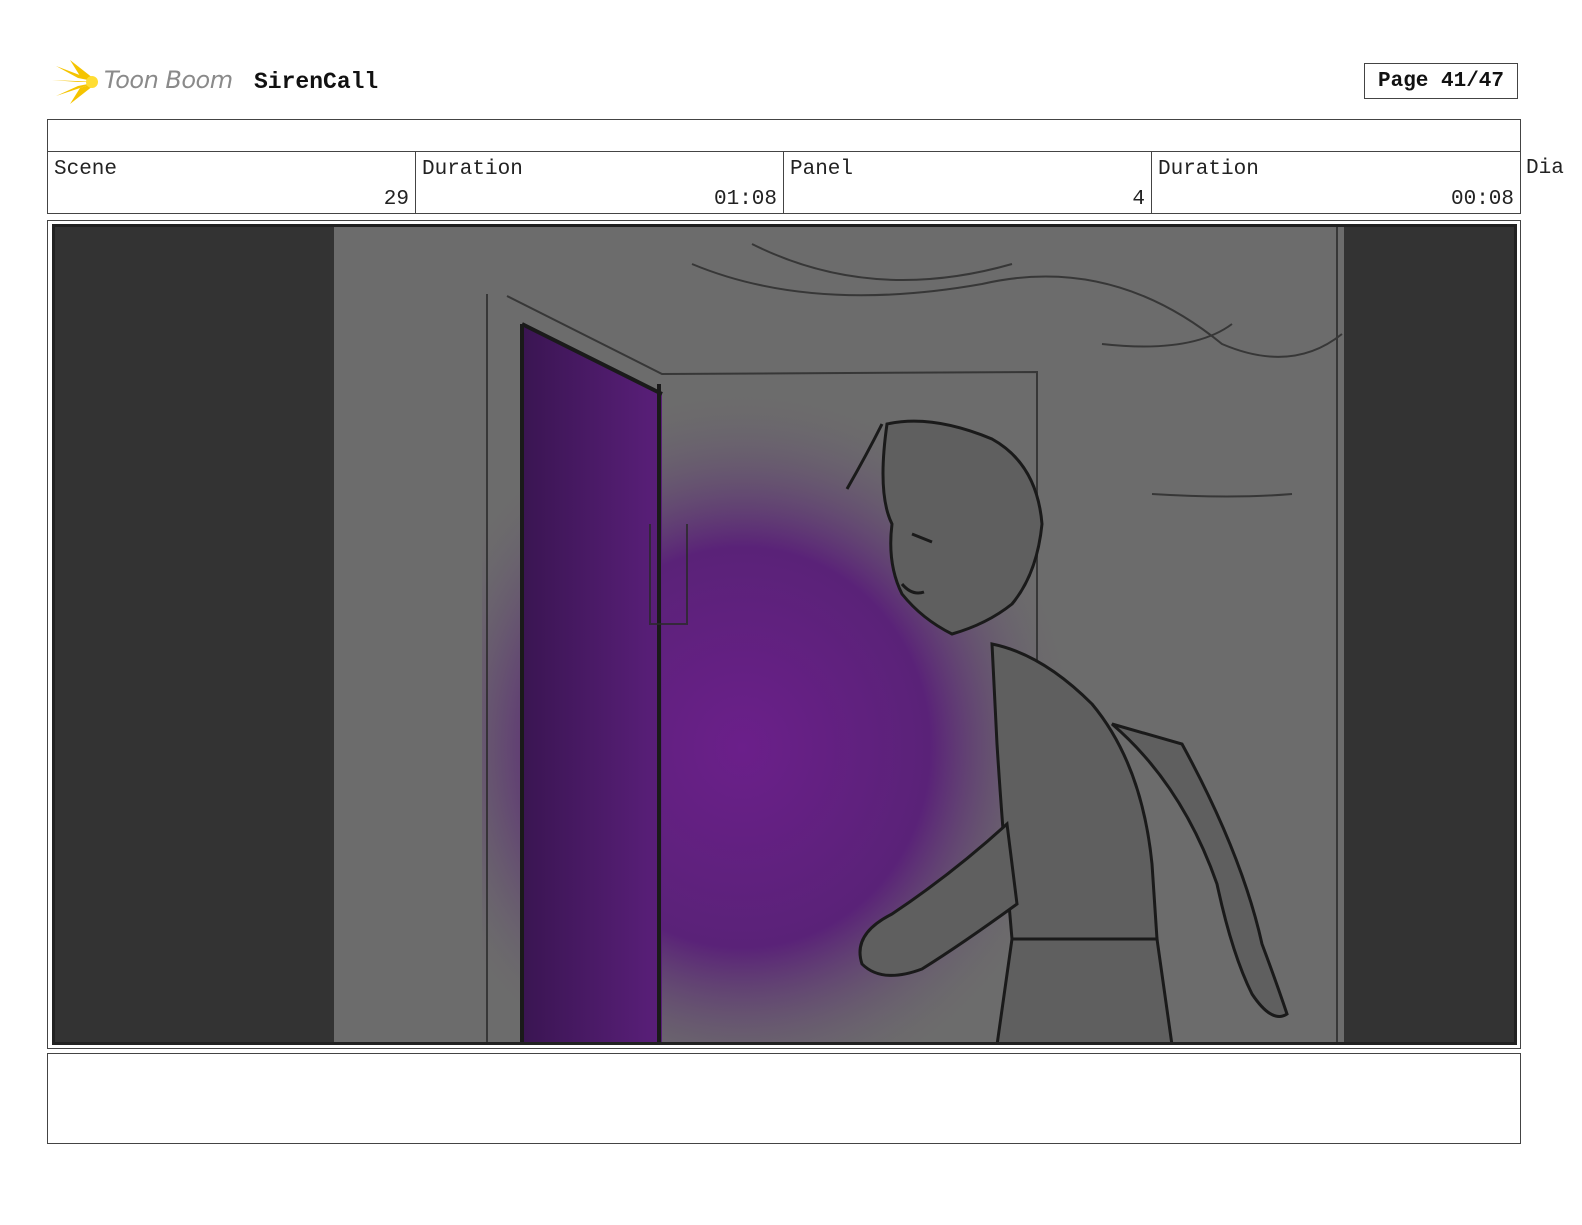 The width and height of the screenshot is (1582, 1225). I want to click on panel-duration-label: Duration, so click(1208, 169).